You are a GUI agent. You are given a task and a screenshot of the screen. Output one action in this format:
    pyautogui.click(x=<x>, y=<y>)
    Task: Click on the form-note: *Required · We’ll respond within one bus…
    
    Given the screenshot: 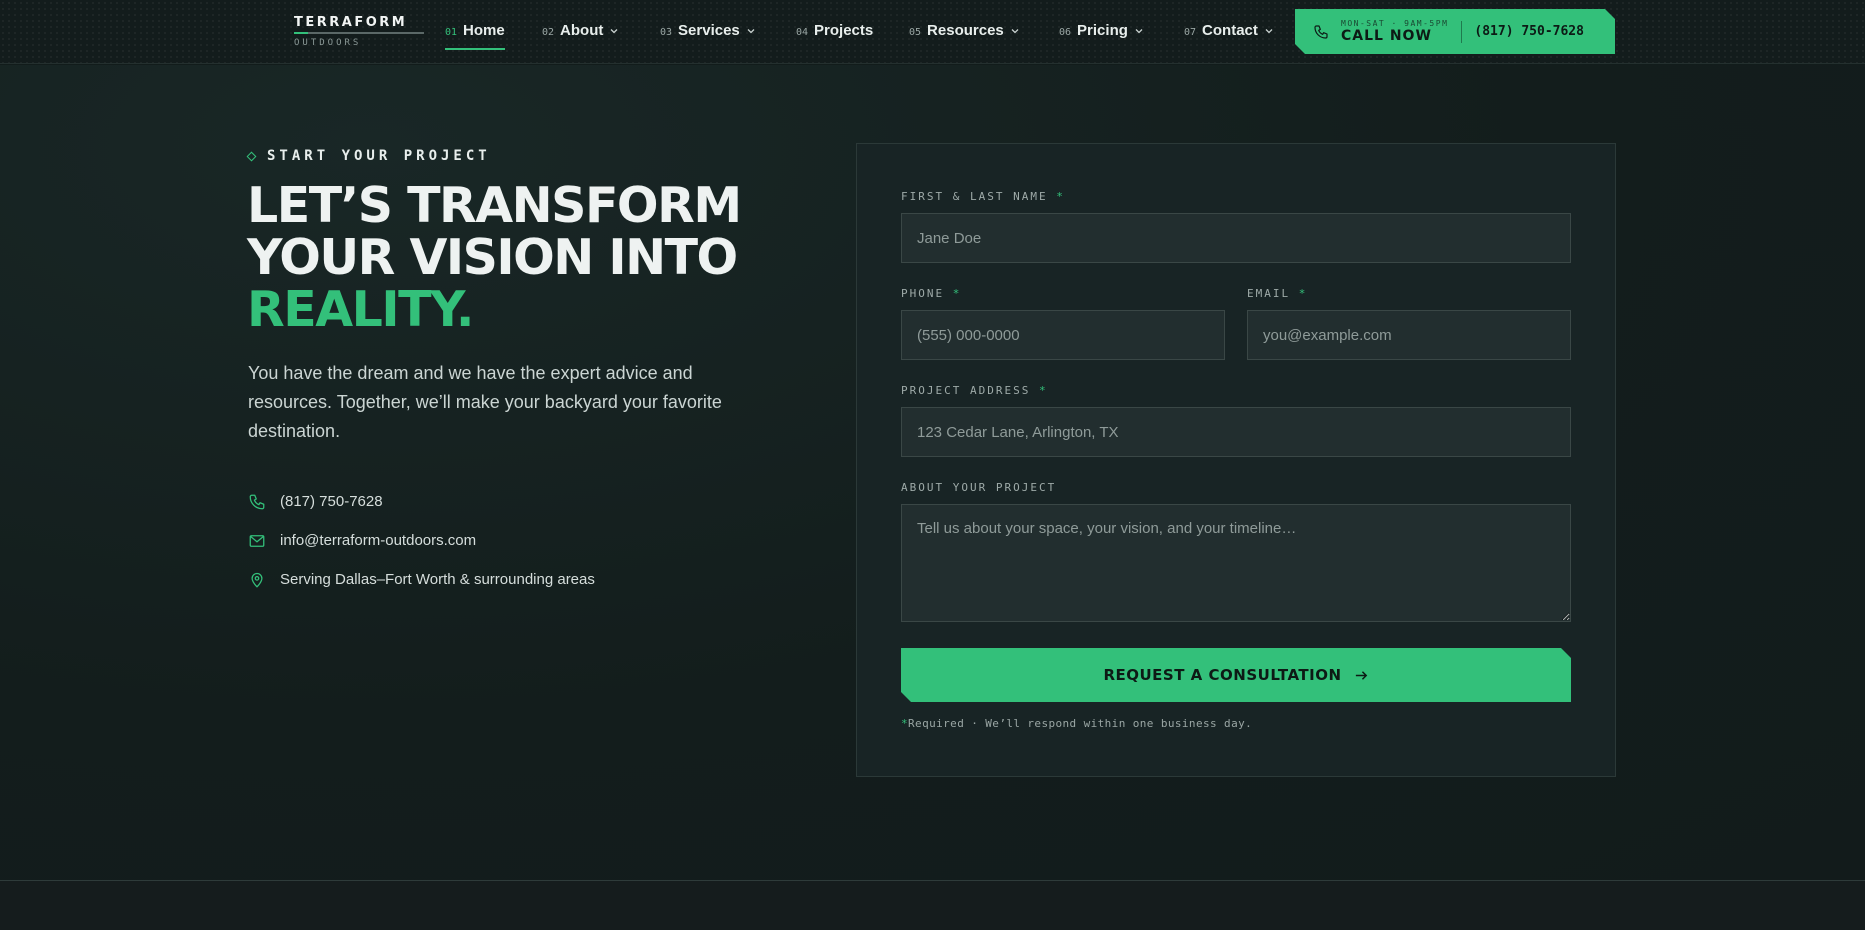 What is the action you would take?
    pyautogui.click(x=1076, y=723)
    